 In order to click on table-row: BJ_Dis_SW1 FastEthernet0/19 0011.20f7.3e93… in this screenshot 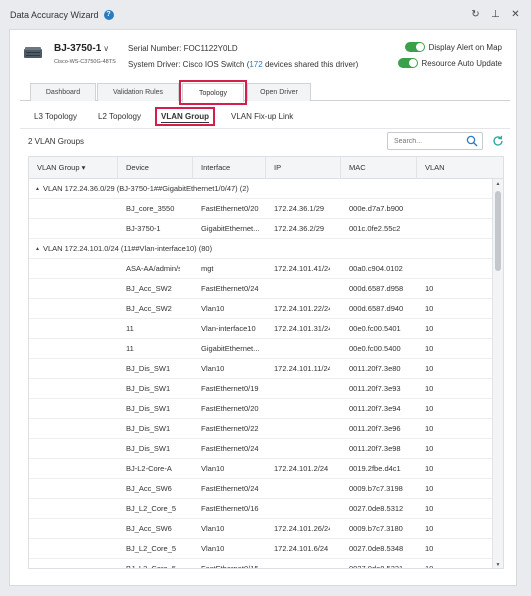, I will do `click(260, 389)`.